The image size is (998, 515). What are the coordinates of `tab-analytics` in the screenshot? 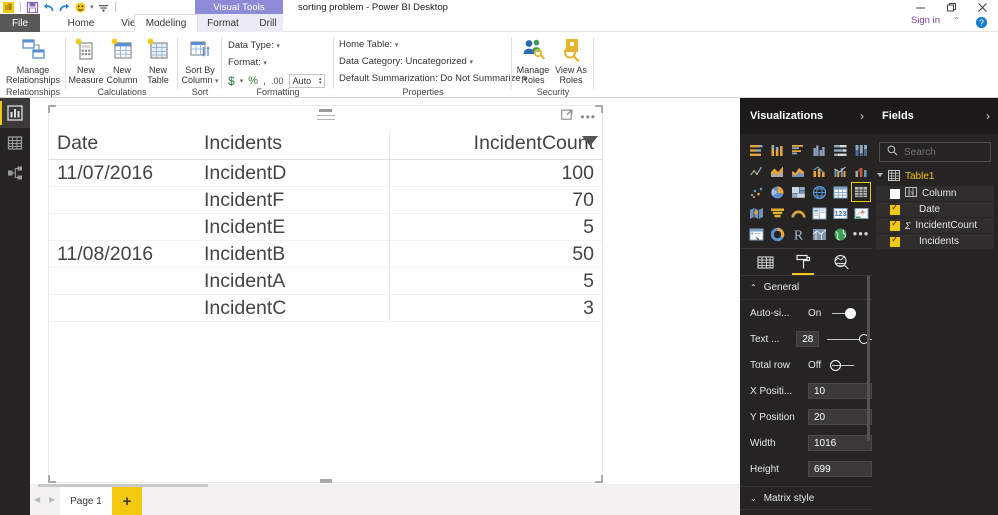 It's located at (841, 262).